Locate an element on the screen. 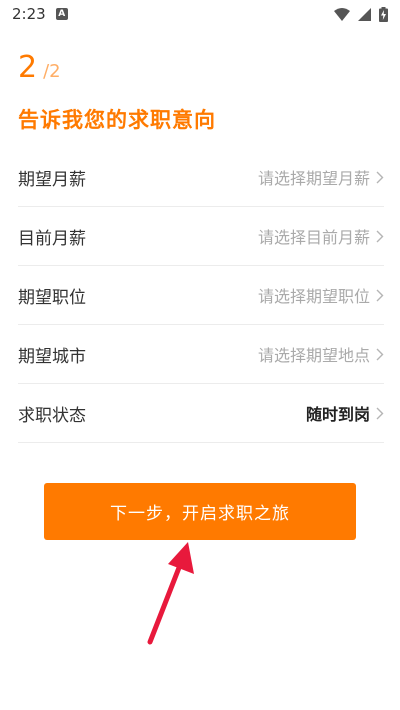 The height and width of the screenshot is (710, 400). row-right: 请选择目前月薪 is located at coordinates (321, 236).